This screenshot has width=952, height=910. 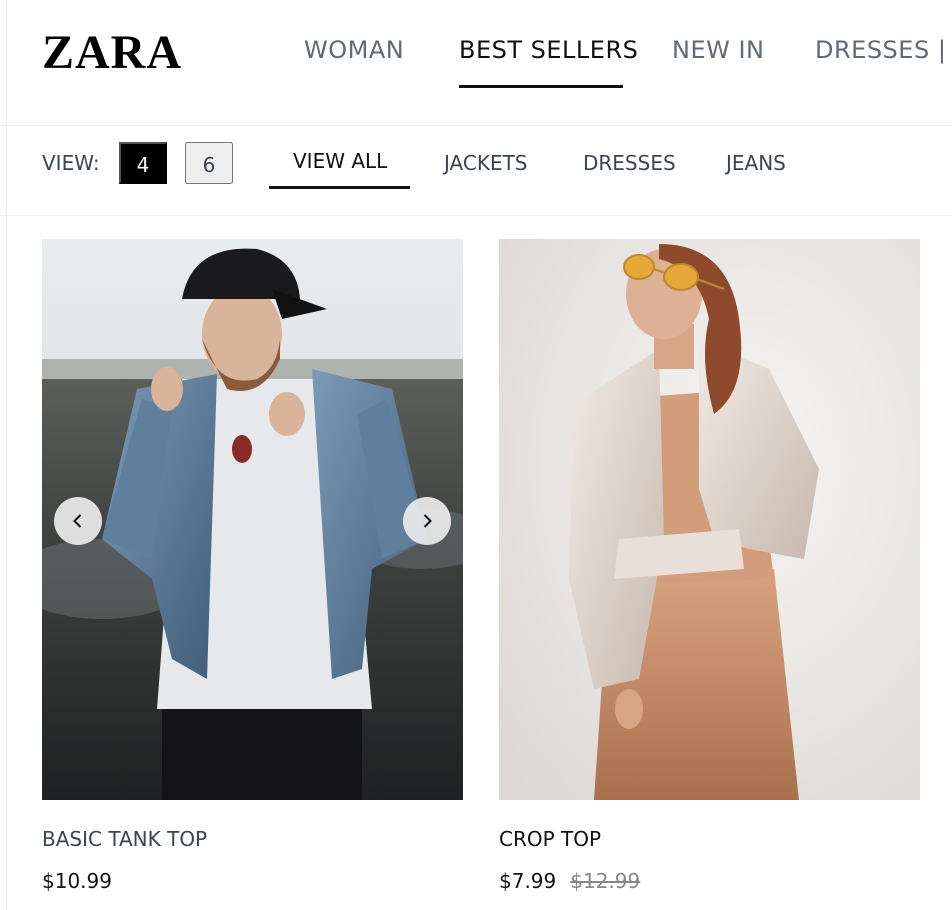 I want to click on nav-item-dresses: DRESSES | J, so click(x=883, y=50).